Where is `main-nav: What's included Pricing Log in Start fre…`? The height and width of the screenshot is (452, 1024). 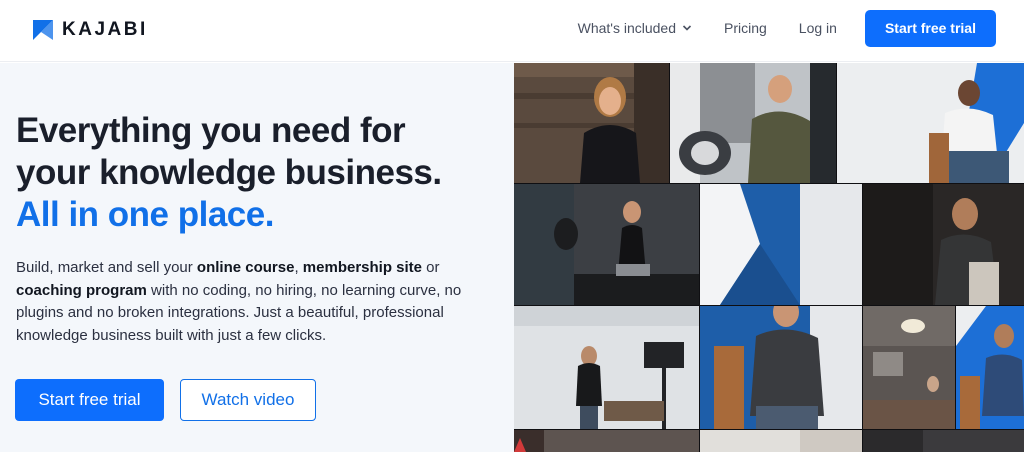 main-nav: What's included Pricing Log in Start fre… is located at coordinates (787, 28).